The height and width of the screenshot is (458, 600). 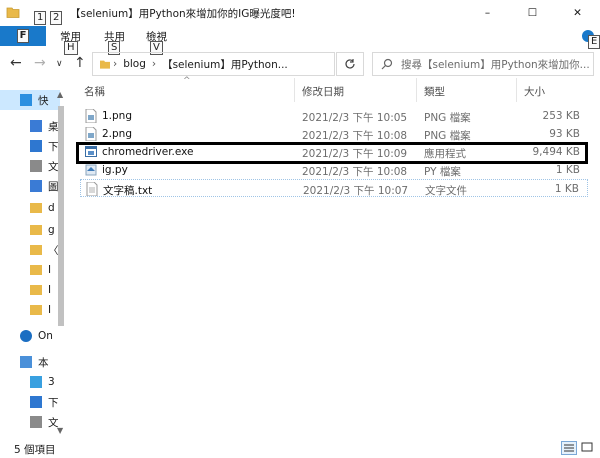 I want to click on nav-item: 桌, so click(x=30, y=126).